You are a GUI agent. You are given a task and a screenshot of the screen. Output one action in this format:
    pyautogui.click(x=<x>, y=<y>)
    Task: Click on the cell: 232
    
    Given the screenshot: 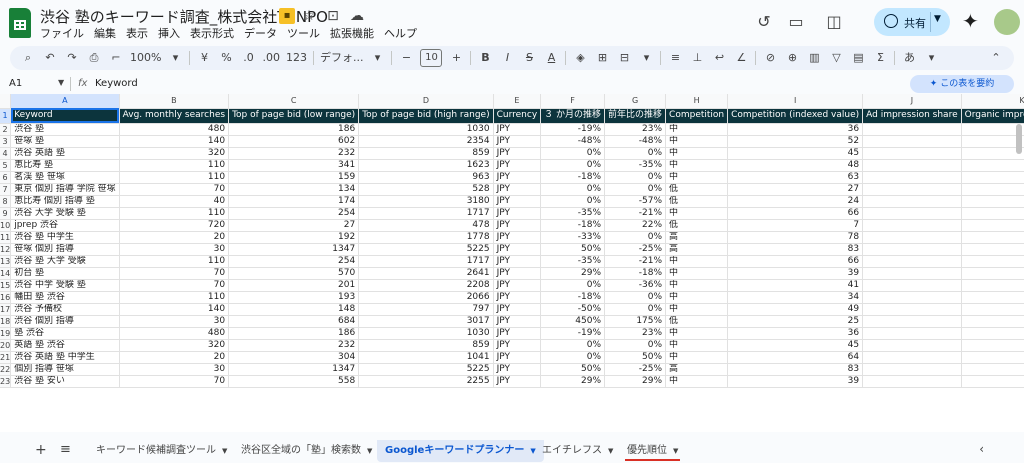 What is the action you would take?
    pyautogui.click(x=294, y=153)
    